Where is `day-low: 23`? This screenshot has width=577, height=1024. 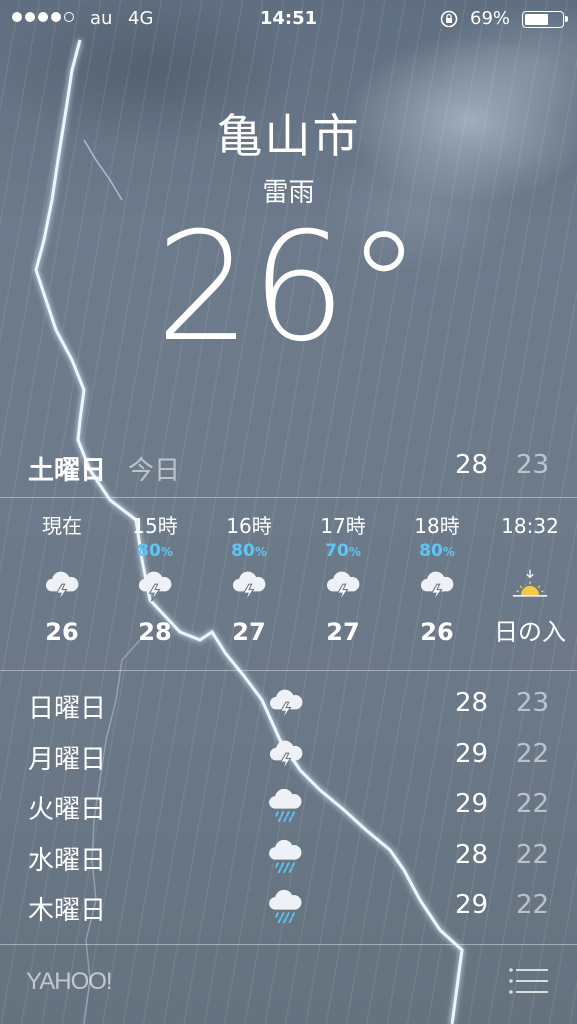
day-low: 23 is located at coordinates (533, 703).